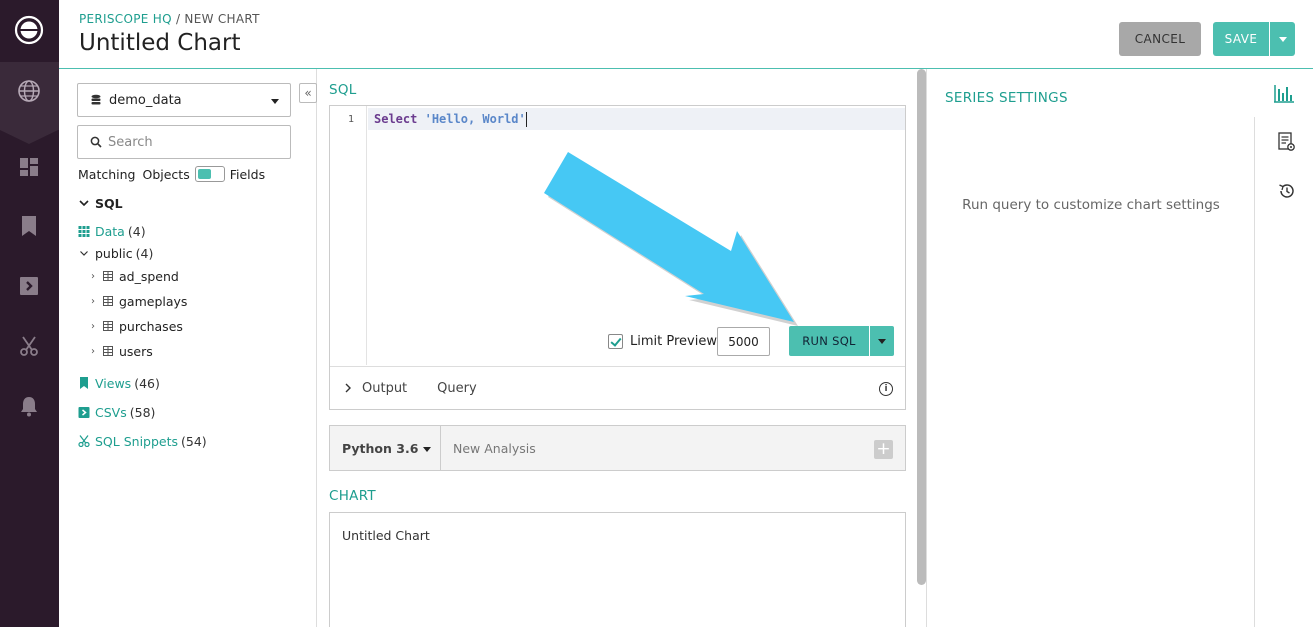 This screenshot has height=627, width=1313. Describe the element at coordinates (184, 100) in the screenshot. I see `database-select: demo_data` at that location.